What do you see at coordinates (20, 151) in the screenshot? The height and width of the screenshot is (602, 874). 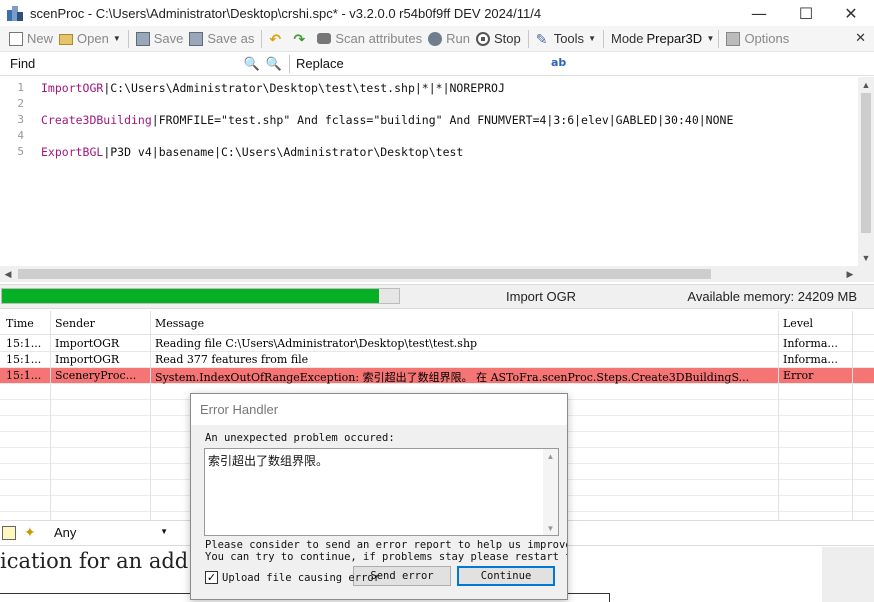 I see `line-number: 5` at bounding box center [20, 151].